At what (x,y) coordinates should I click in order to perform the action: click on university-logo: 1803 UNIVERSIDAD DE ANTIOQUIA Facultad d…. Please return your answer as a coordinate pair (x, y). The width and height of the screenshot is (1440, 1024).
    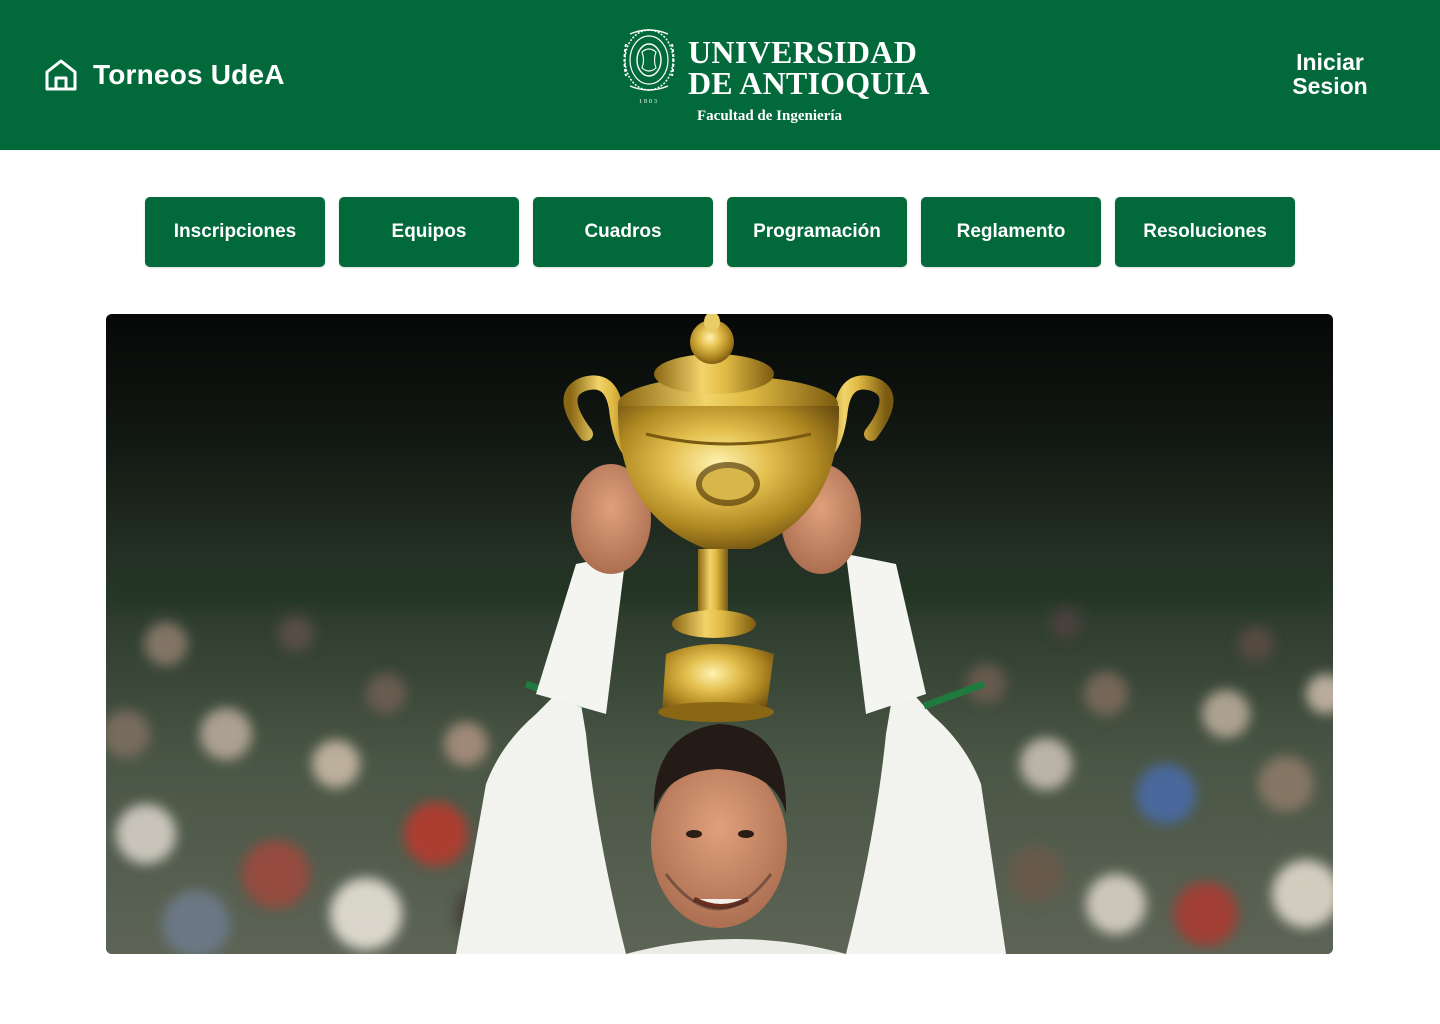
    Looking at the image, I should click on (778, 77).